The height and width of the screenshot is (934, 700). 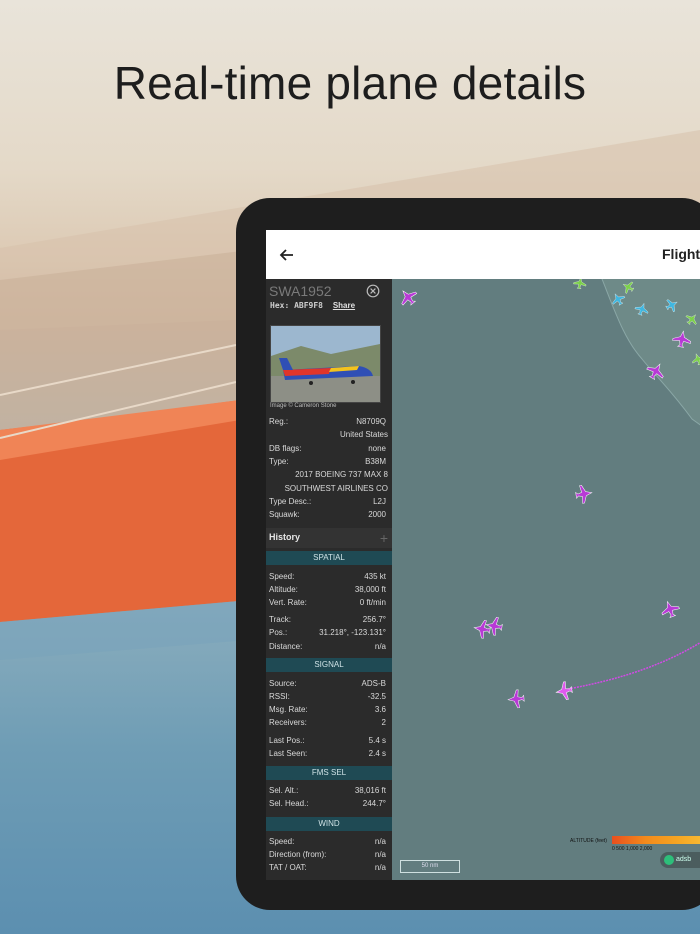 I want to click on info-row-typedesc: Type Desc.: L2J, so click(x=327, y=501).